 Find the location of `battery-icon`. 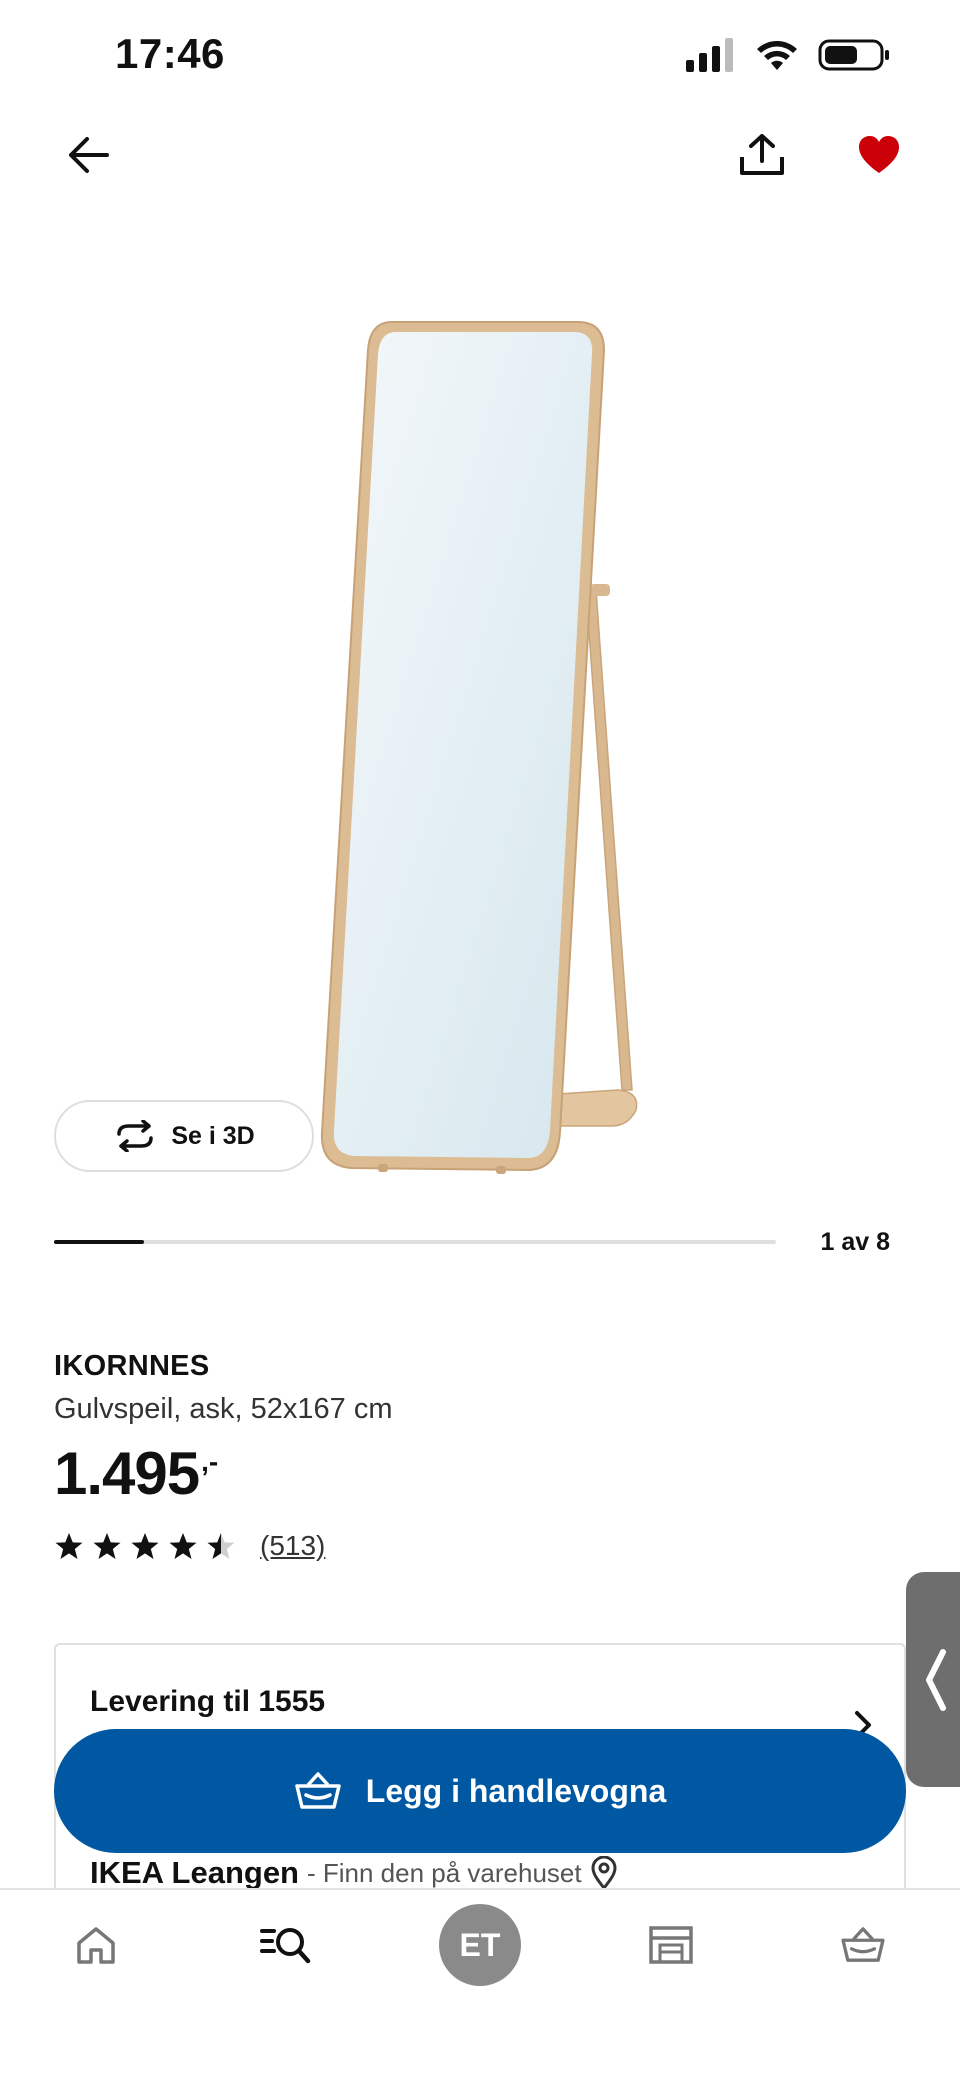

battery-icon is located at coordinates (853, 55).